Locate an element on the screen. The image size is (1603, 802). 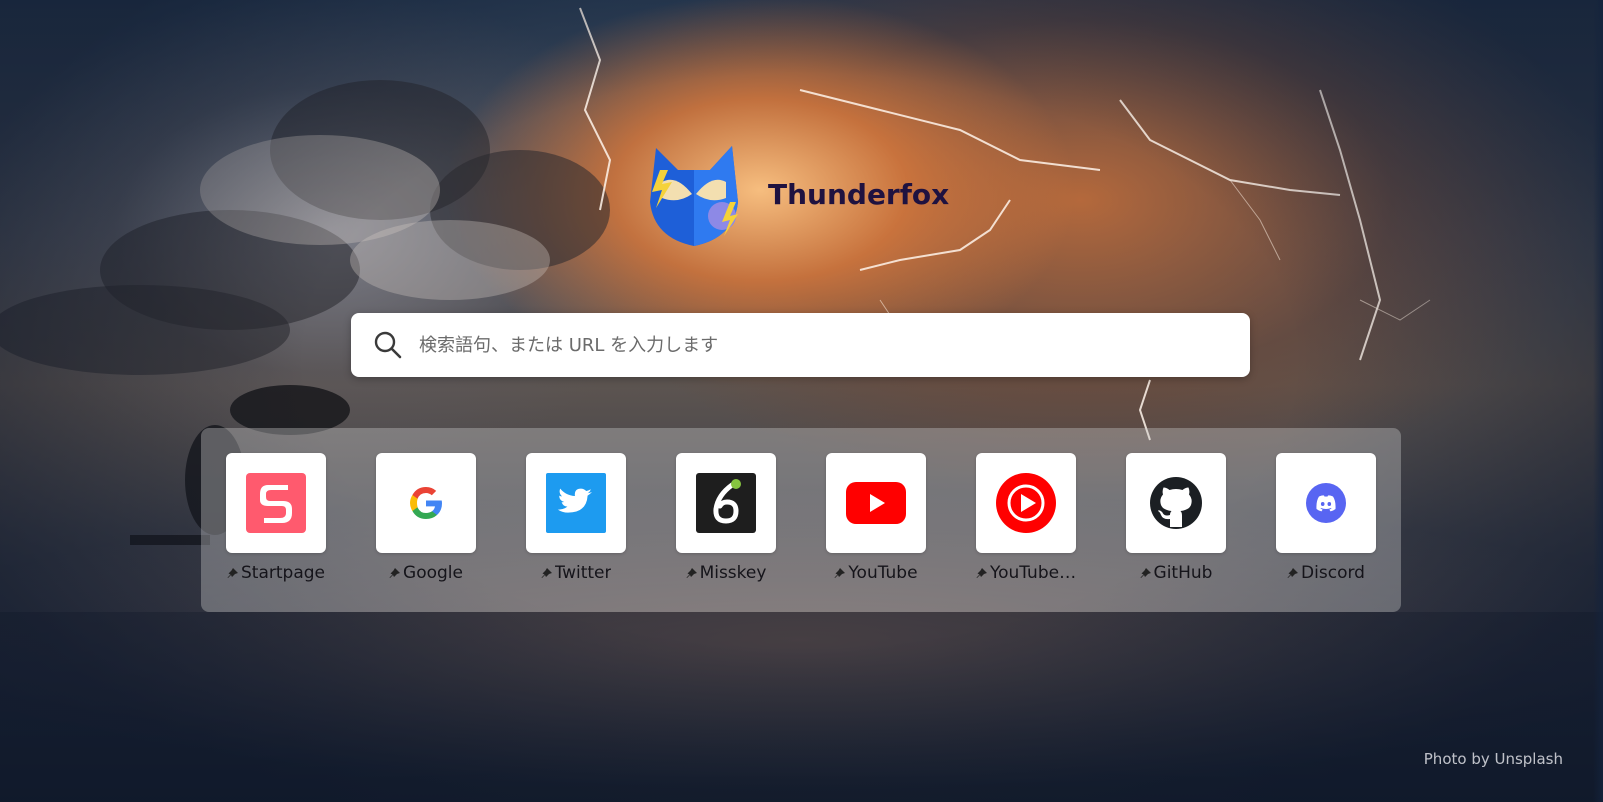
top-site-github: GitHub is located at coordinates (1176, 532).